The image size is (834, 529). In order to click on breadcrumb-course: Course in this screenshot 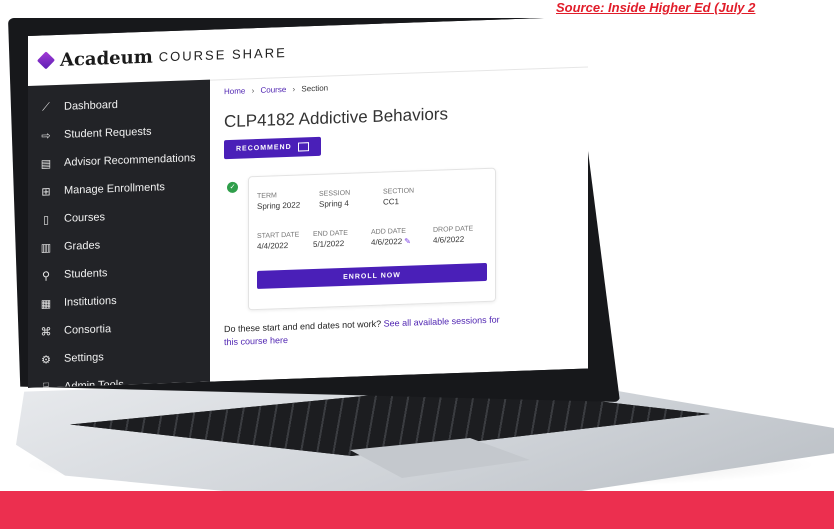, I will do `click(273, 90)`.